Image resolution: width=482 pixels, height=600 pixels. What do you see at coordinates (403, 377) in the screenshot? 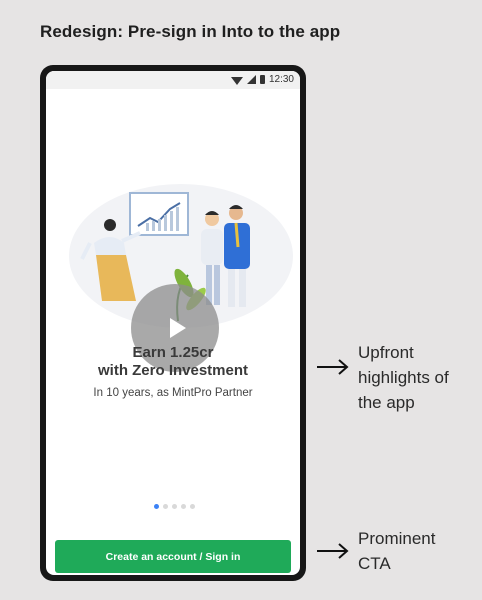
I see `annotation-line: highlights of` at bounding box center [403, 377].